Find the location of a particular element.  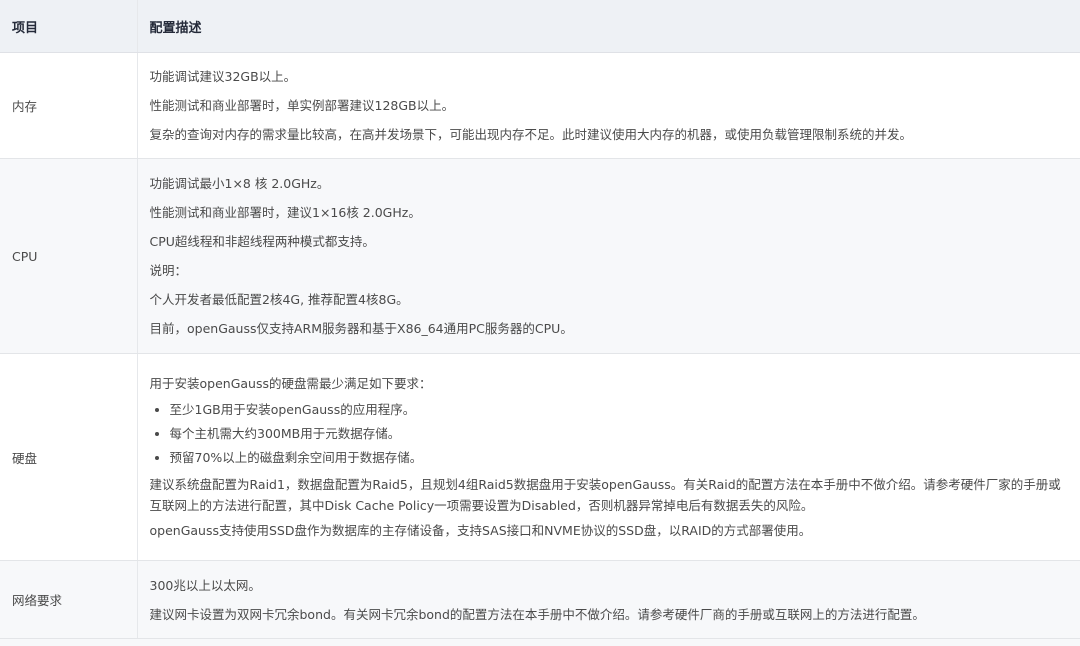

list-item: 至少1GB用于安装openGauss的应用程序。 is located at coordinates (619, 410).